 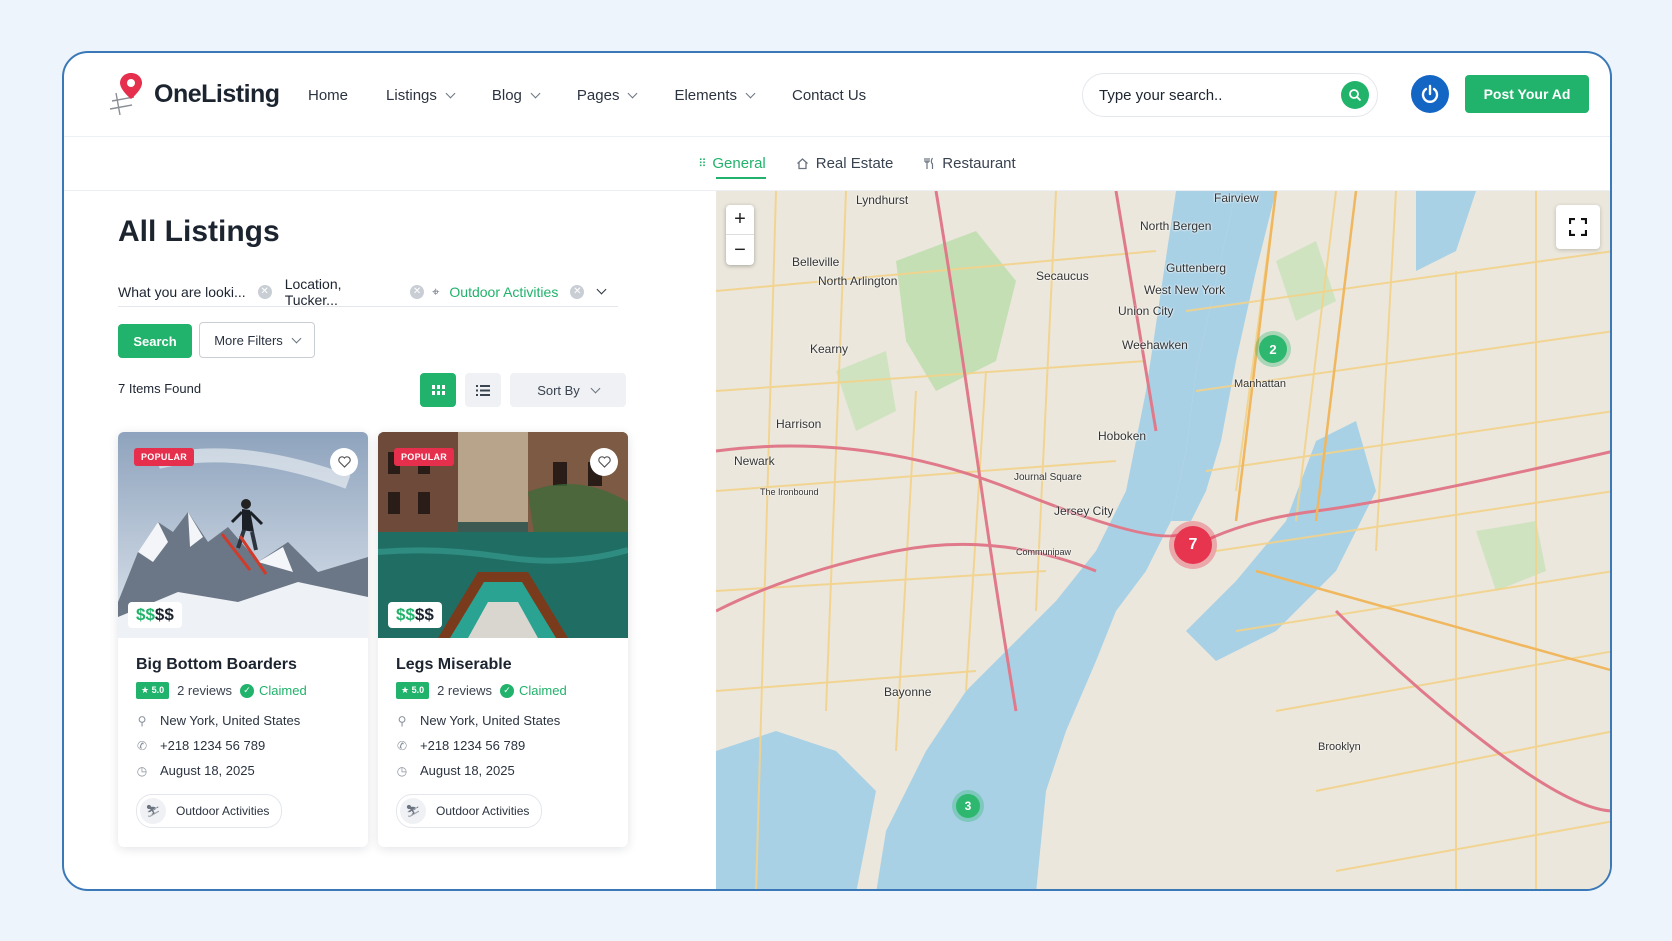 I want to click on map-cluster-marker: 7, so click(x=1193, y=545).